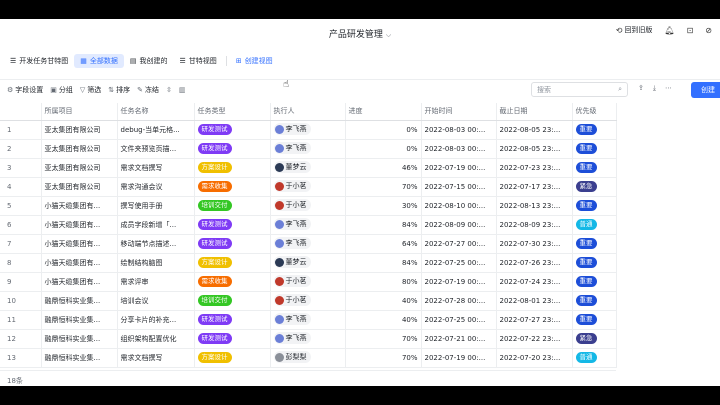 The width and height of the screenshot is (720, 405). I want to click on search-input: 搜索 ⌕, so click(579, 89).